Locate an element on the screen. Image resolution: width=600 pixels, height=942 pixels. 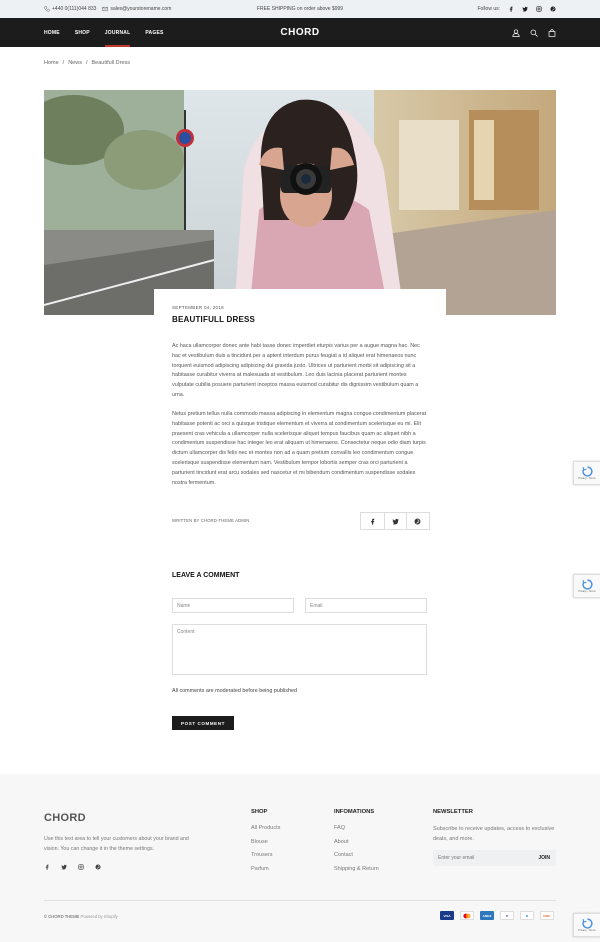
post-header-card: SEPTEMBER 04, 2018 BEAUTIFULL DRESS is located at coordinates (300, 306).